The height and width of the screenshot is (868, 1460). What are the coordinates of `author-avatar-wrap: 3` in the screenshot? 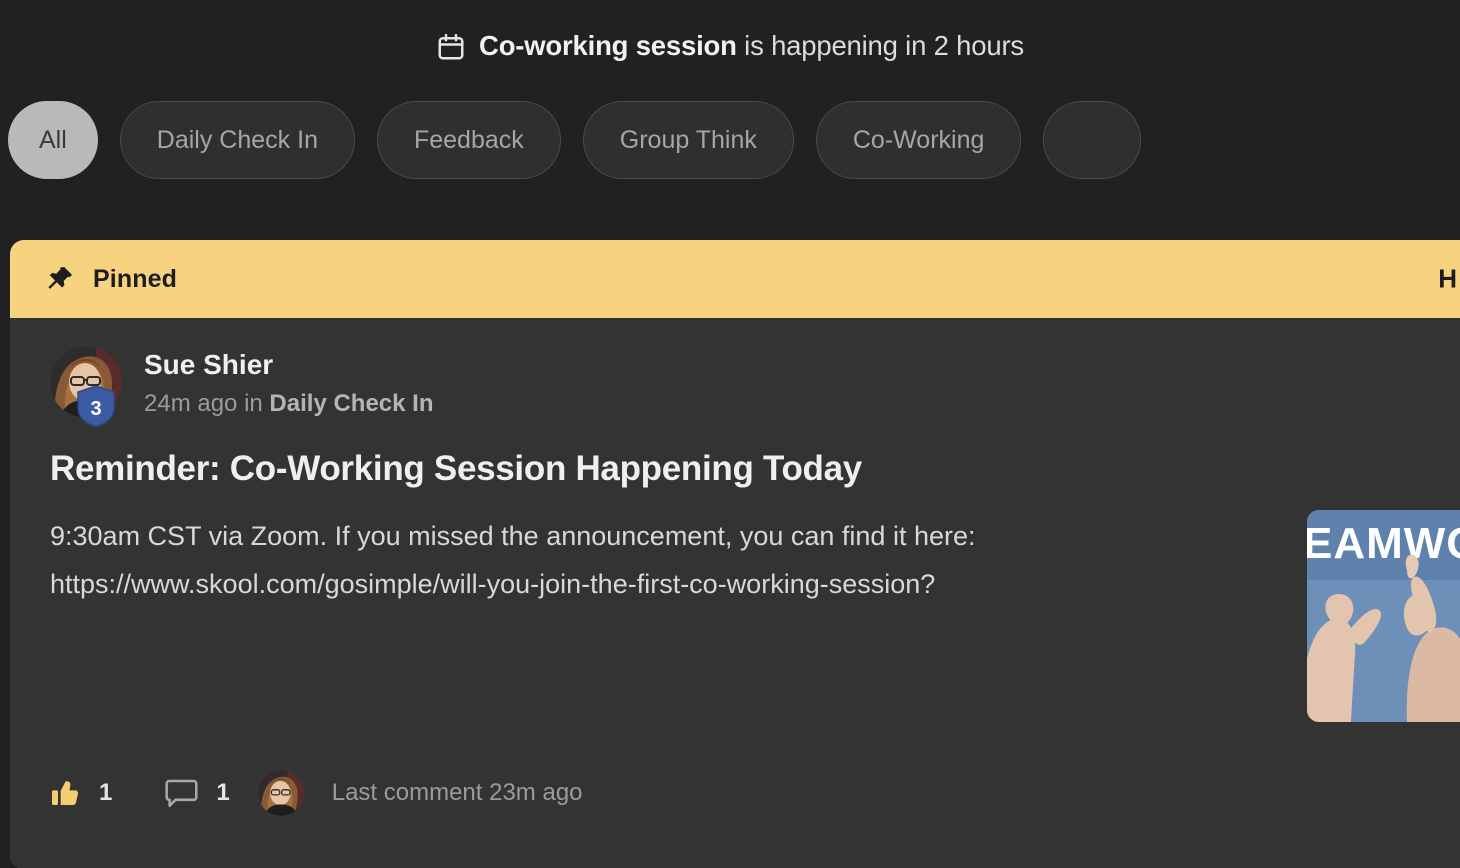 It's located at (86, 386).